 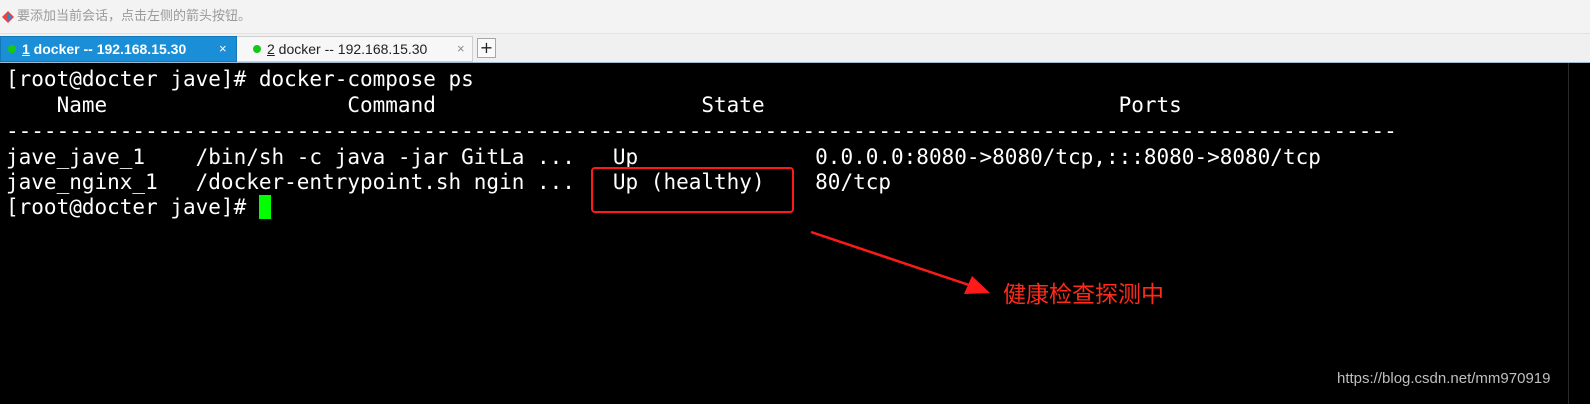 I want to click on diamond-arrow-icon, so click(x=8, y=17).